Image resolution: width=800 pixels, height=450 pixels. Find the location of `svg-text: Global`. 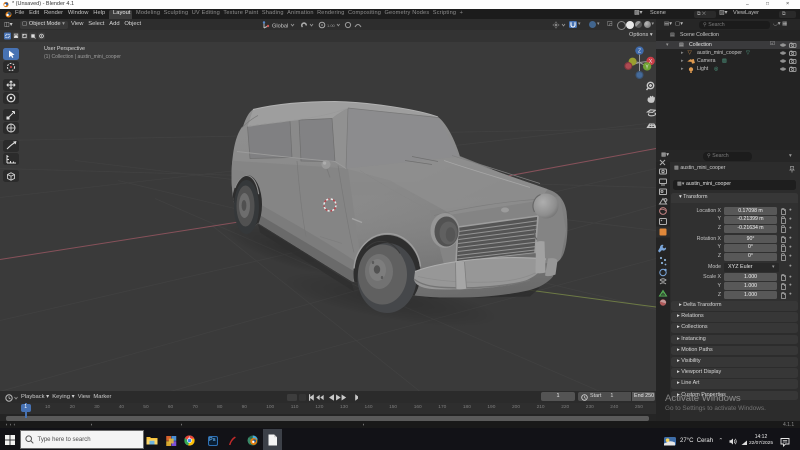

svg-text: Global is located at coordinates (280, 27).